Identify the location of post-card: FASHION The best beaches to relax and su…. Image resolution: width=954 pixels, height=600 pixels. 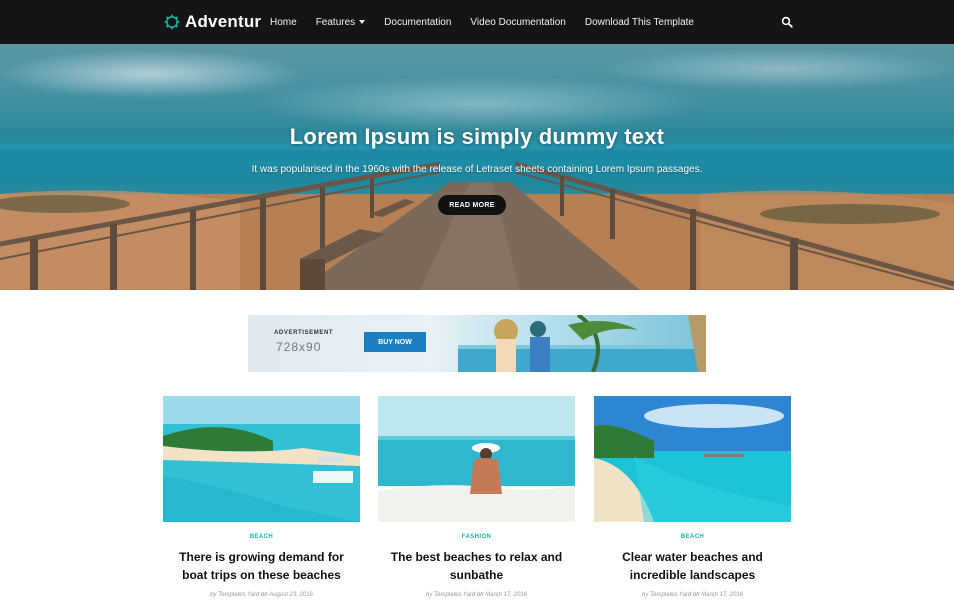
(476, 497).